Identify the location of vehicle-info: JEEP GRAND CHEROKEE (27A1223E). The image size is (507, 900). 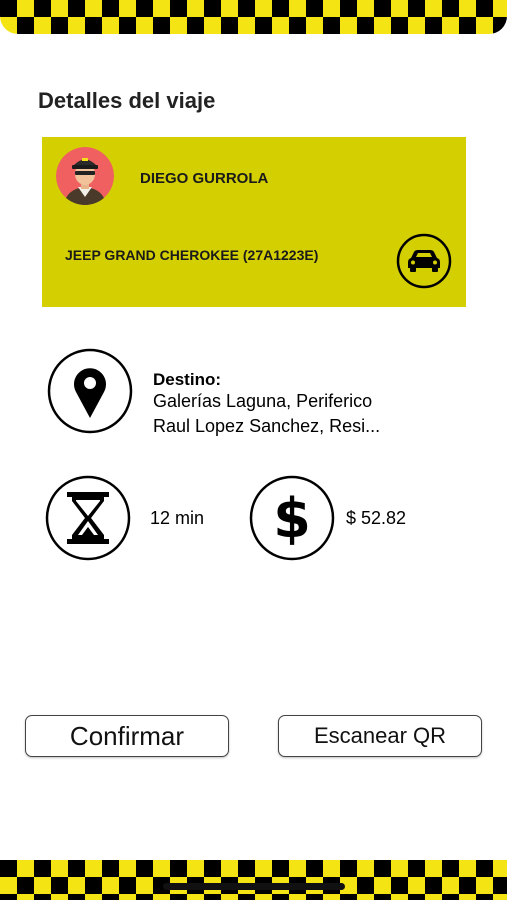
(192, 255).